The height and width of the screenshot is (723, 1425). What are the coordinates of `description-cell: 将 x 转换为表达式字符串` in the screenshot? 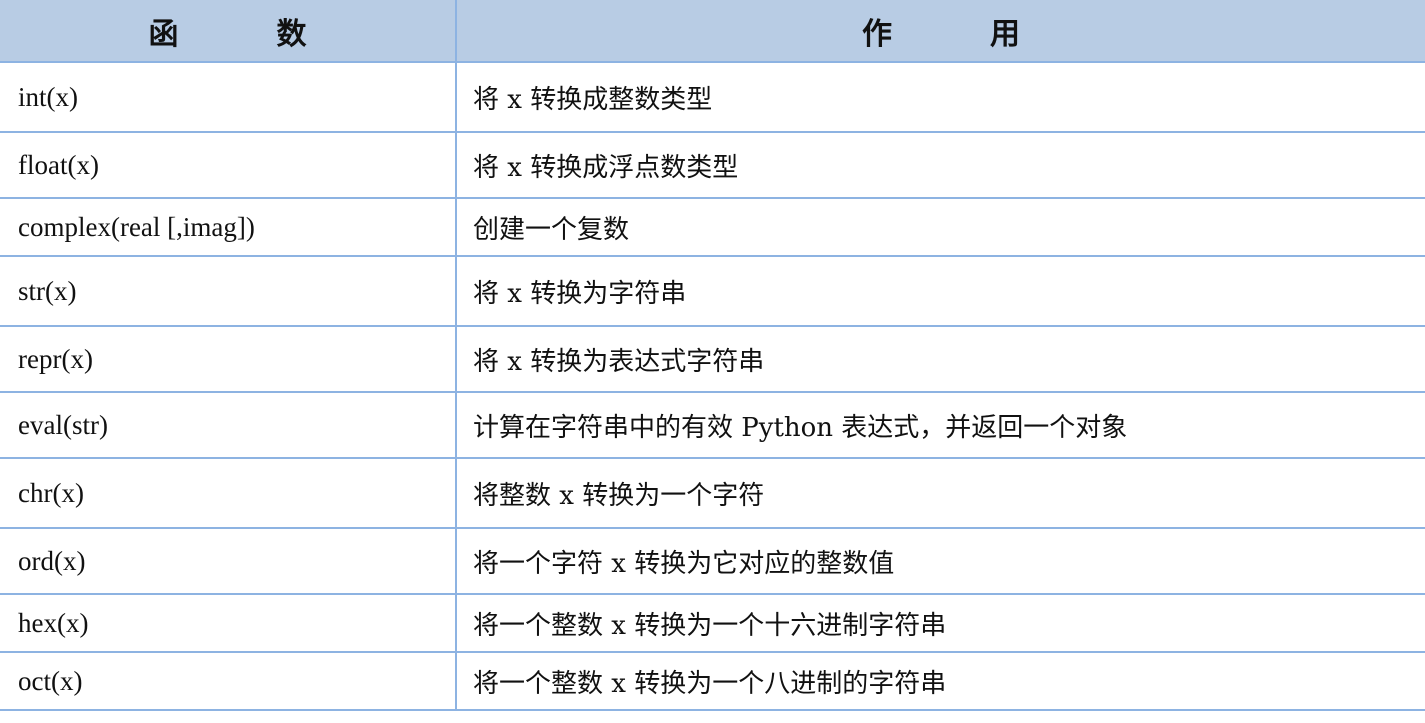 It's located at (940, 359).